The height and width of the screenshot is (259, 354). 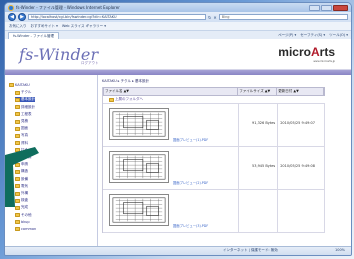 I want to click on filename-cell: 図面プレビュー(2).PDF, so click(x=171, y=168).